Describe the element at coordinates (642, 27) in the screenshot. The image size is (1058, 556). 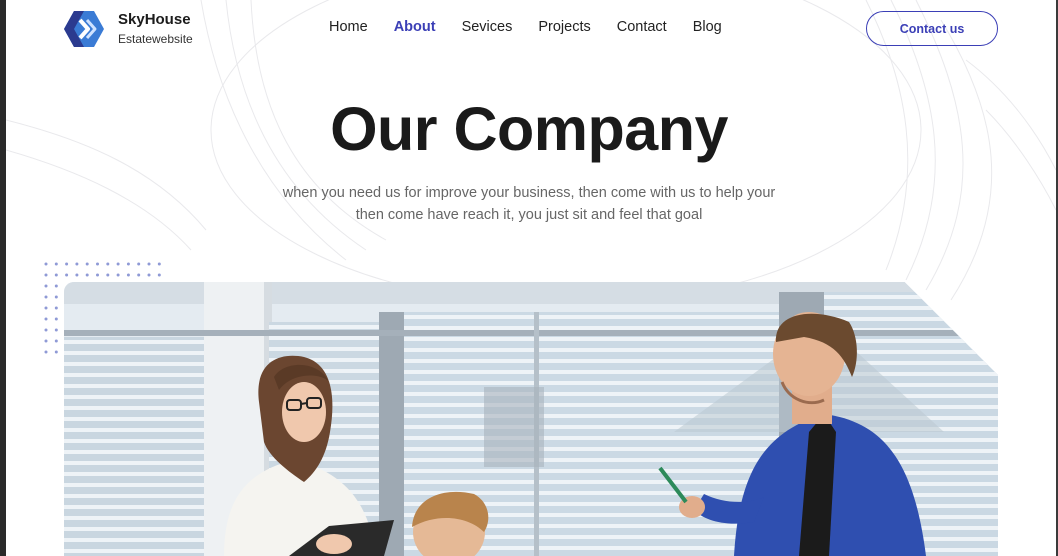
I see `nav-item-contact: Contact` at that location.